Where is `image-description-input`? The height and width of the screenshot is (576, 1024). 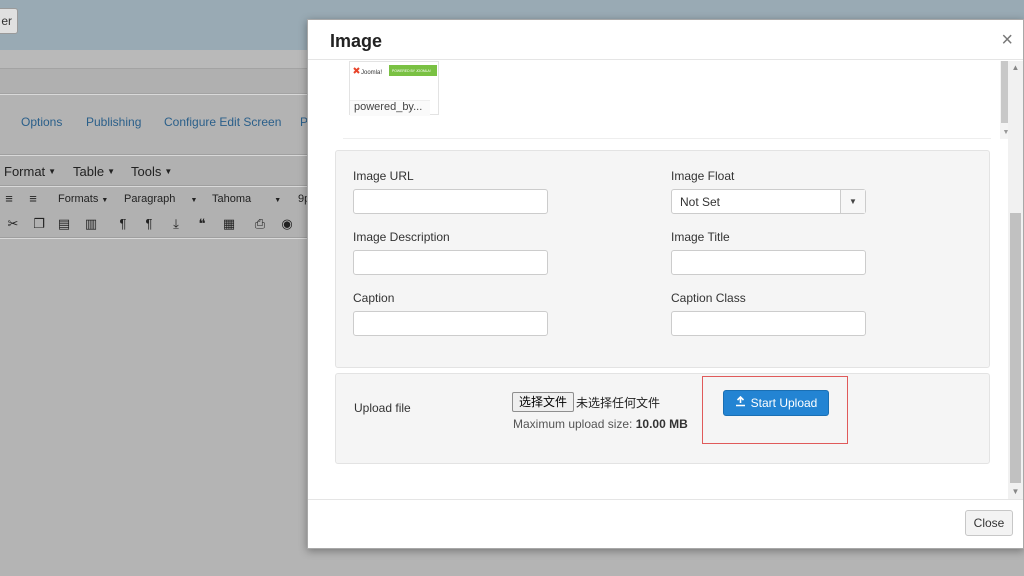
image-description-input is located at coordinates (450, 262).